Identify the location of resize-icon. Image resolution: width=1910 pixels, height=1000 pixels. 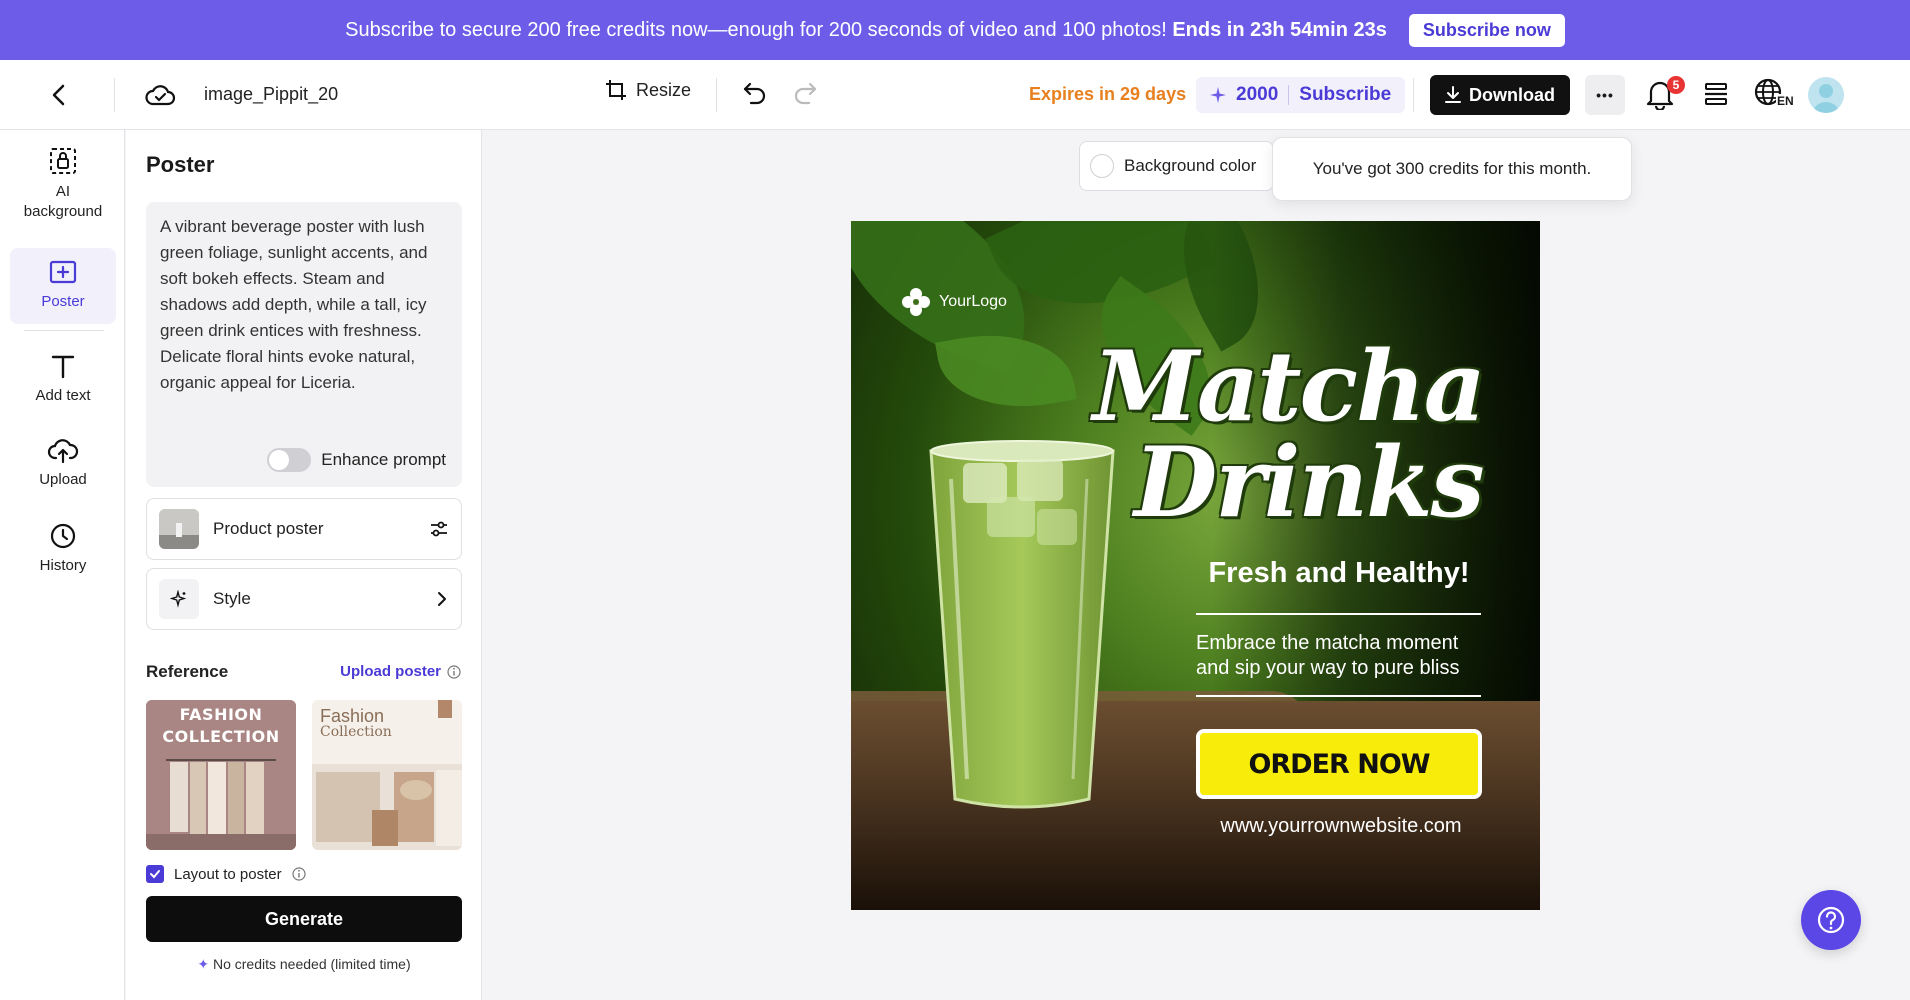
(616, 90).